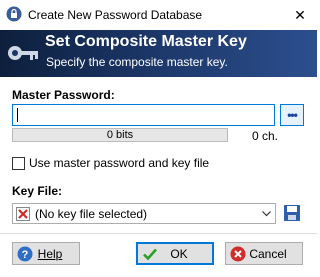 This screenshot has height=277, width=320. Describe the element at coordinates (91, 214) in the screenshot. I see `key-file-selected-value: (No key file selected)` at that location.